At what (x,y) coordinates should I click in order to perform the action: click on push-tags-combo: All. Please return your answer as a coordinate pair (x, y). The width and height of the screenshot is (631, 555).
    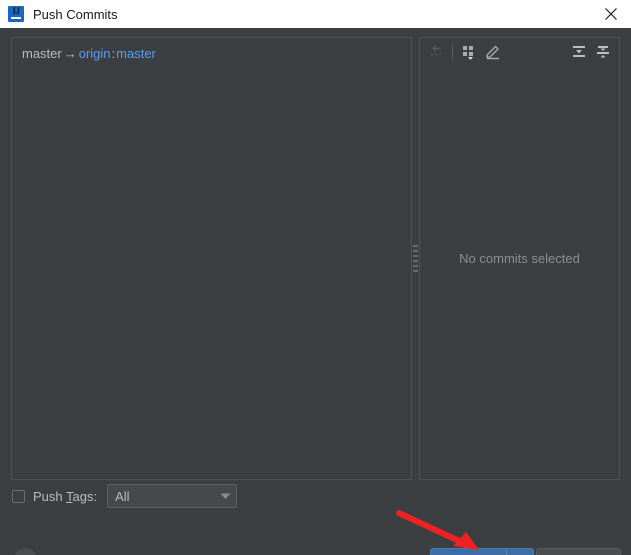
    Looking at the image, I should click on (172, 496).